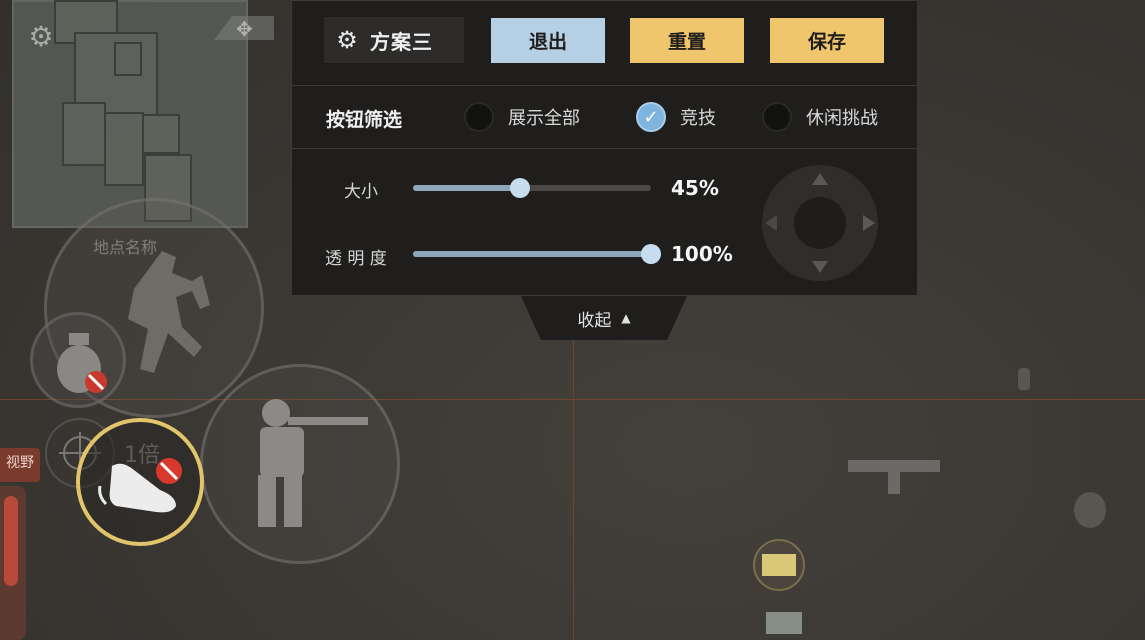 The width and height of the screenshot is (1145, 640). I want to click on view-slider, so click(13, 563).